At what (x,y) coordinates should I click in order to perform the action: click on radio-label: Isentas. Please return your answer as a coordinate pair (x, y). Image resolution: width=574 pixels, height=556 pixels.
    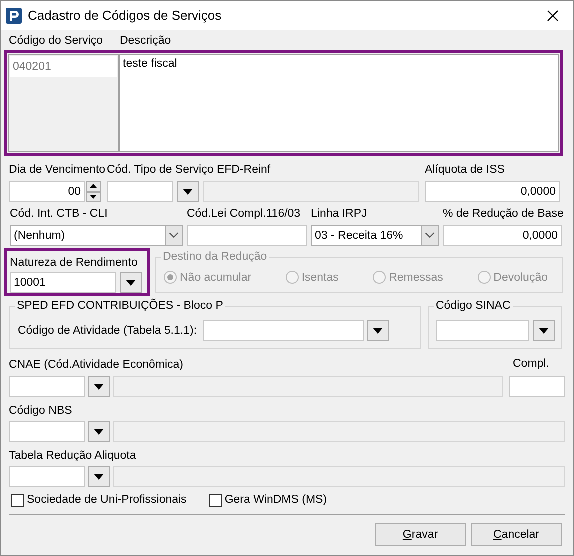
    Looking at the image, I should click on (320, 277).